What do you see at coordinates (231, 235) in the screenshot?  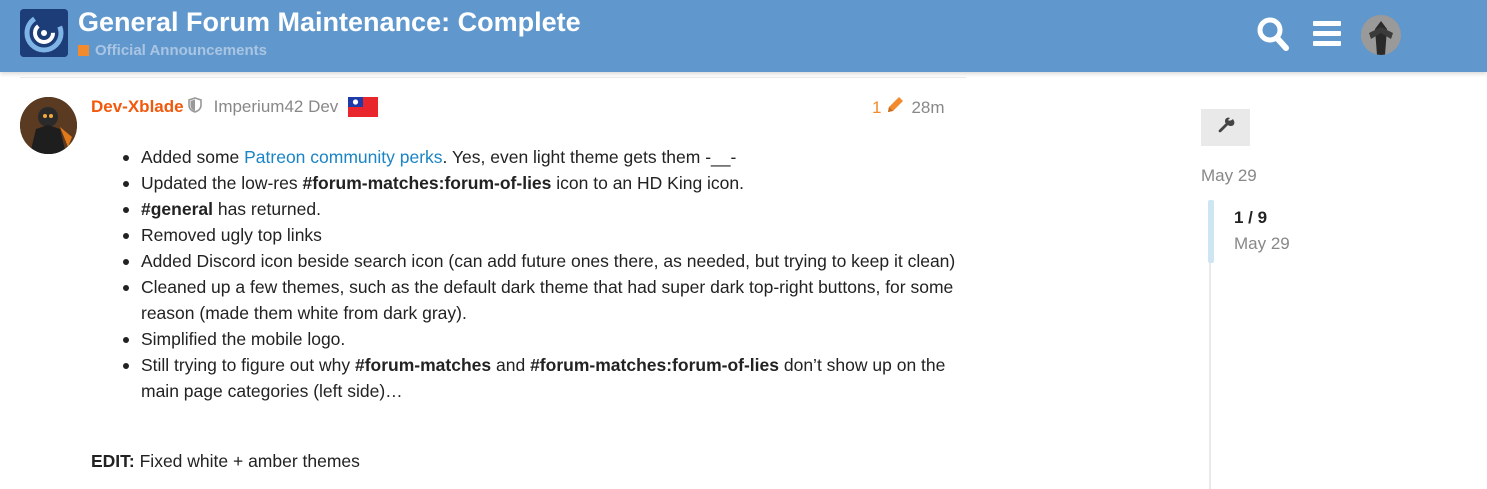 I see `post-text: Removed ugly top links` at bounding box center [231, 235].